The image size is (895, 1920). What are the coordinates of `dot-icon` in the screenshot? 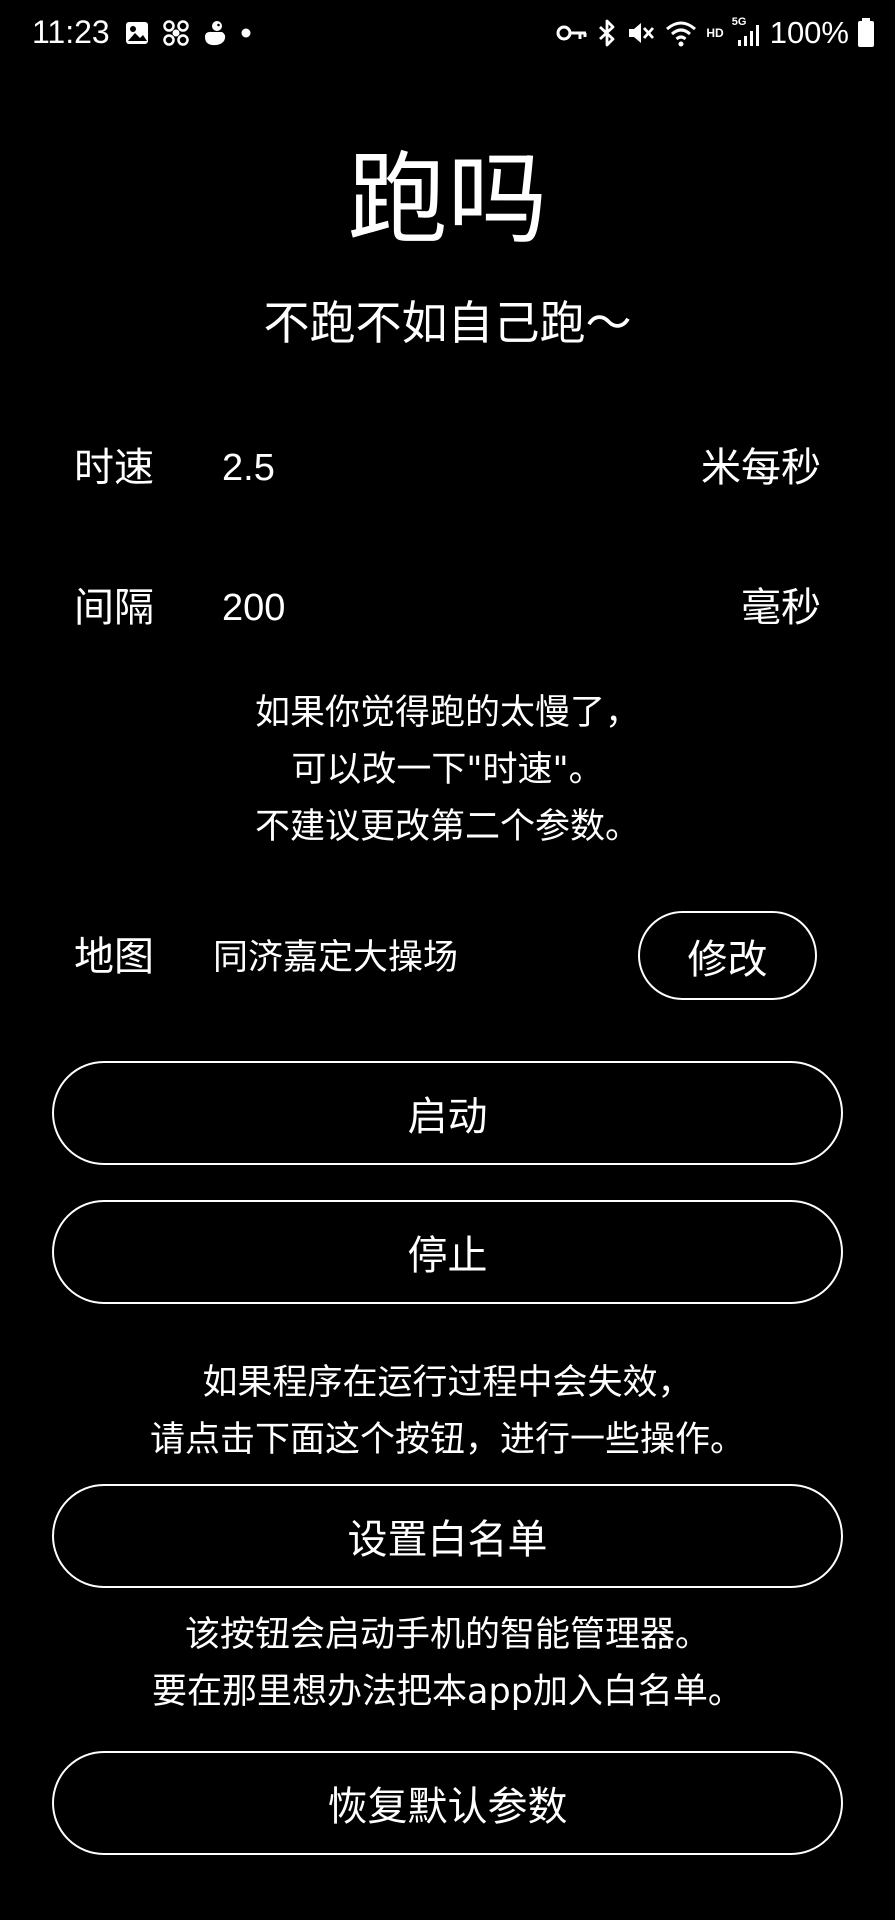 It's located at (246, 33).